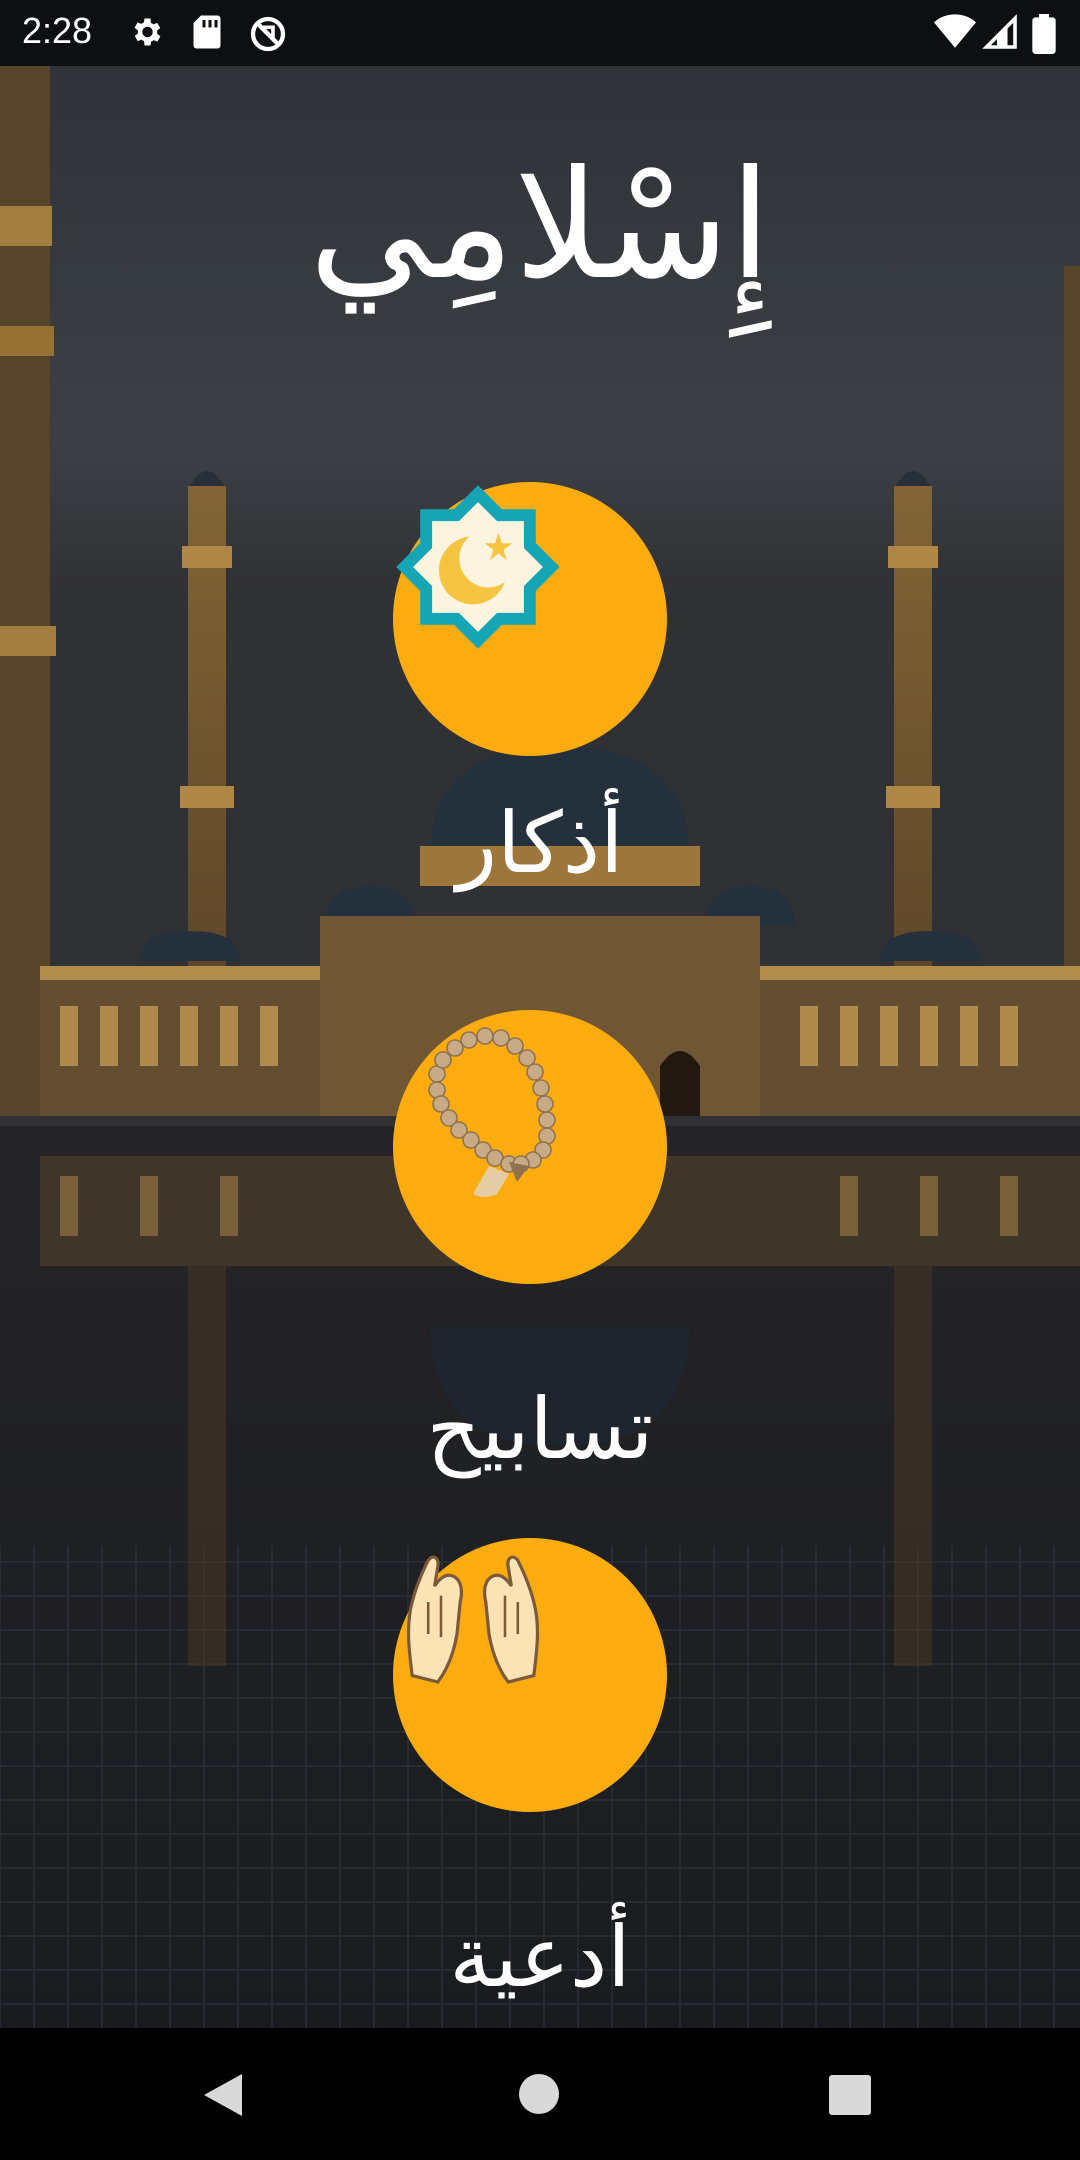 Image resolution: width=1080 pixels, height=2160 pixels. What do you see at coordinates (223, 2095) in the screenshot?
I see `back-icon` at bounding box center [223, 2095].